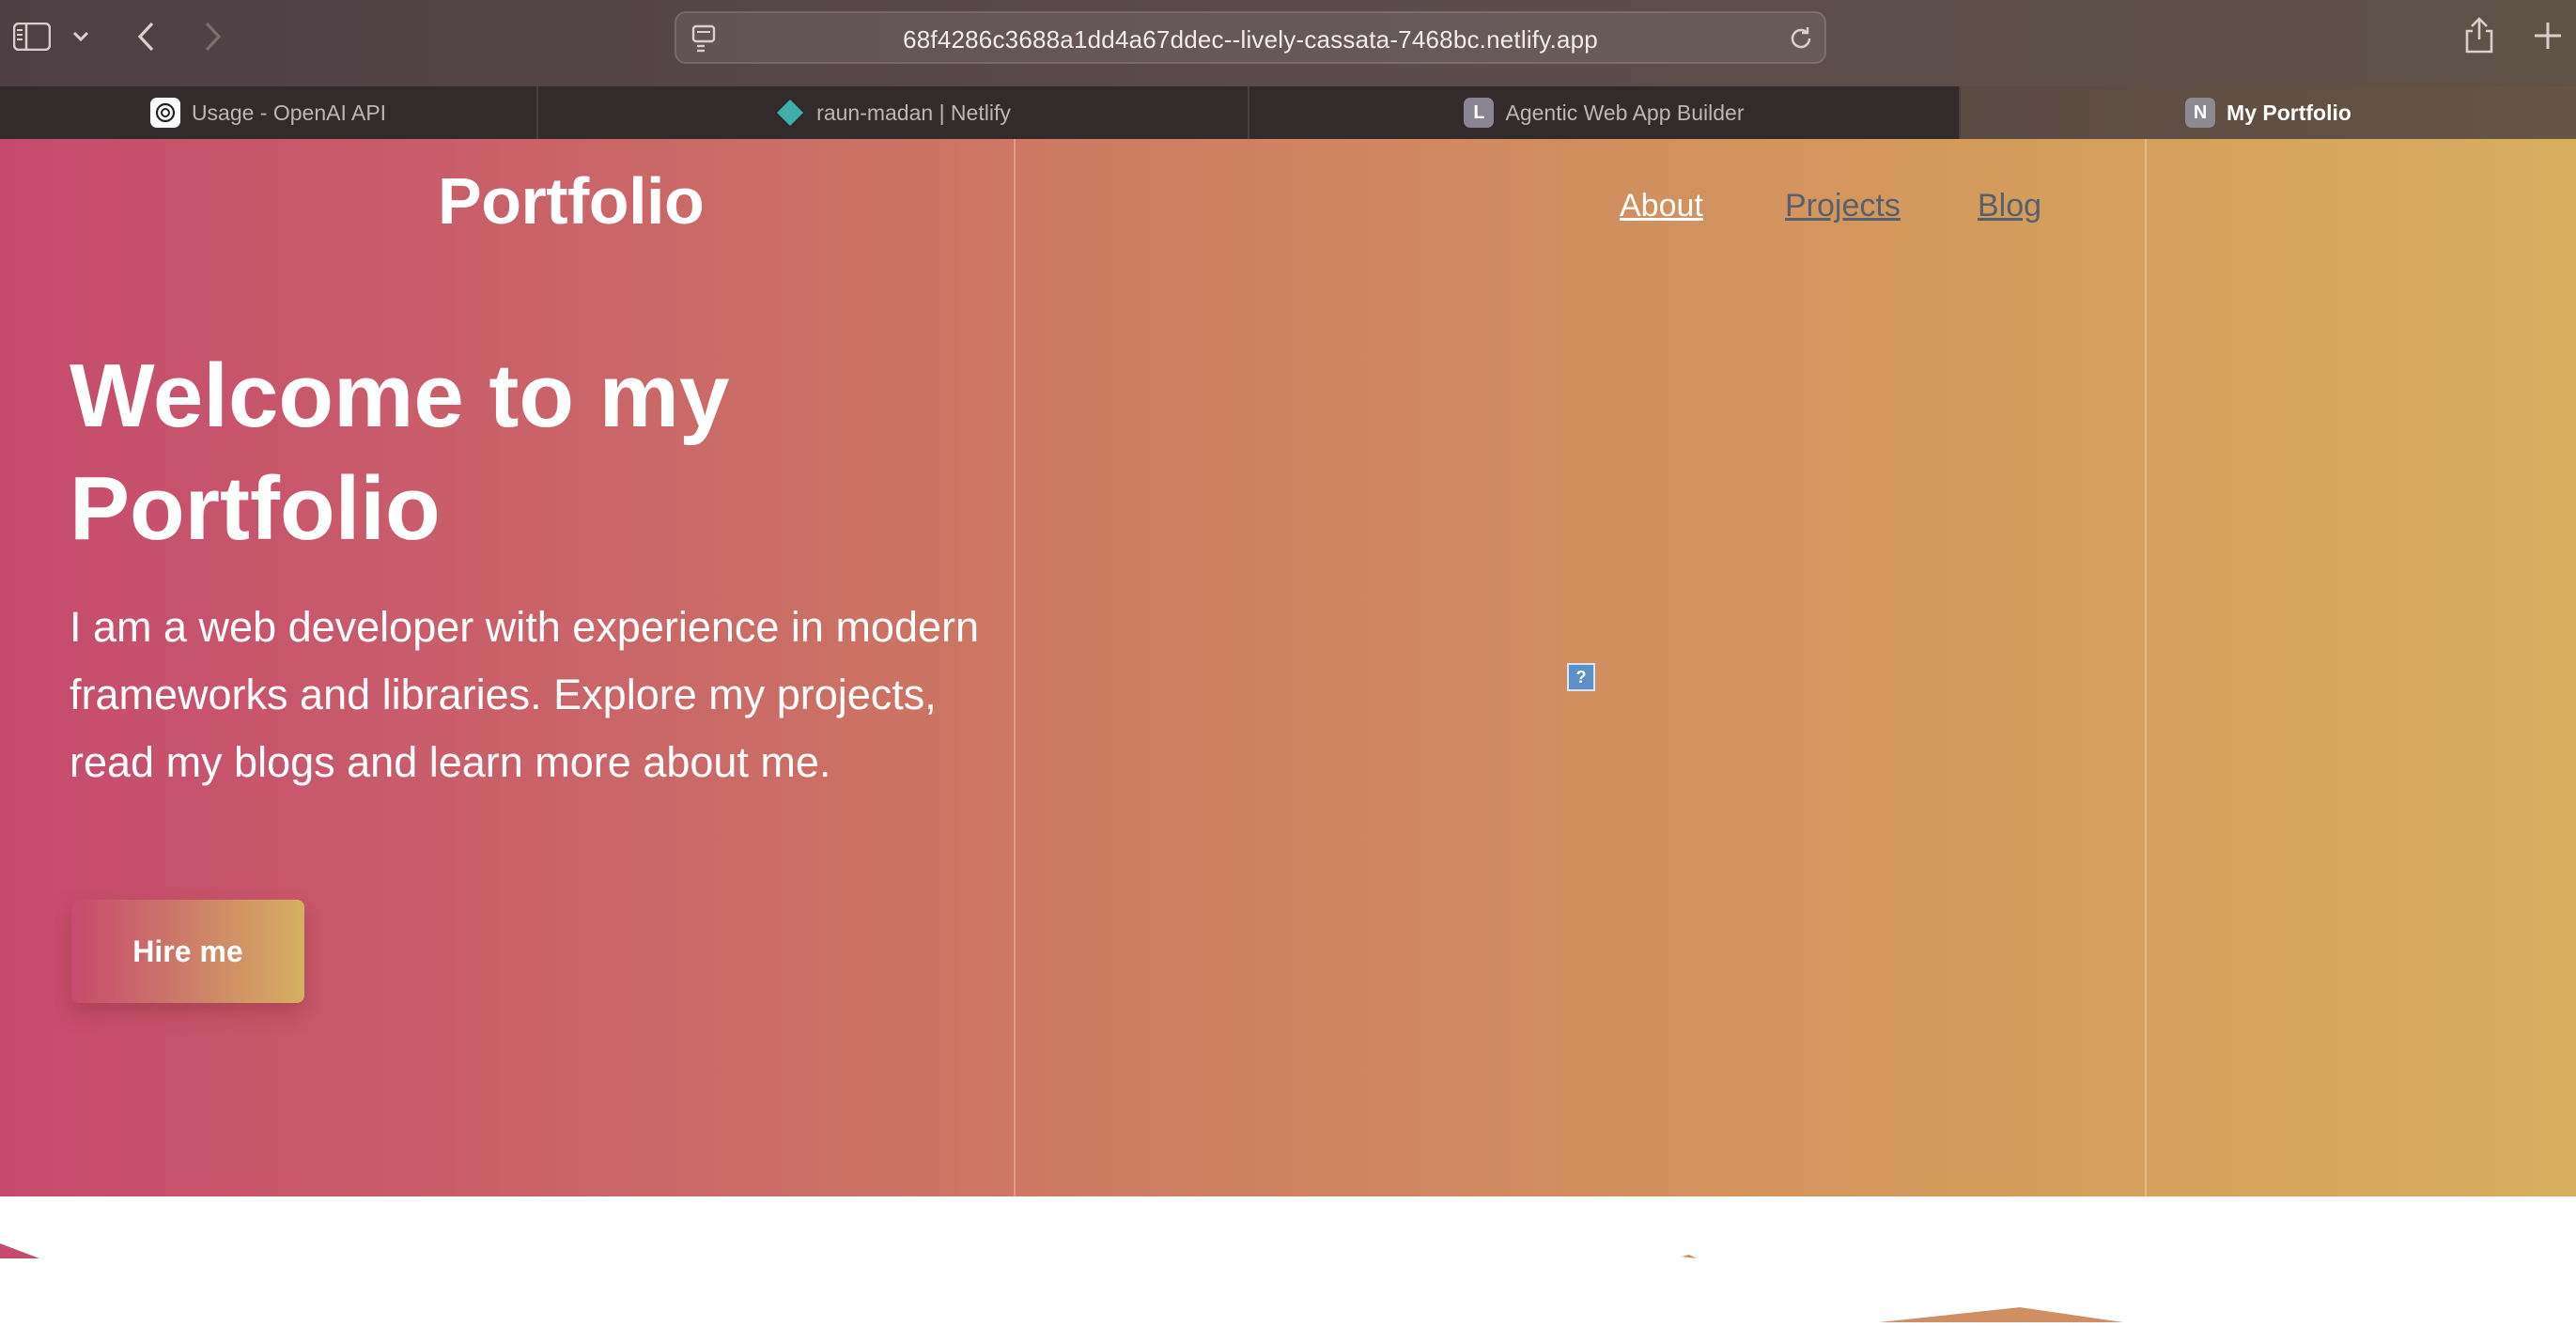  Describe the element at coordinates (400, 453) in the screenshot. I see `hero-heading: Welcome to my Portfolio` at that location.